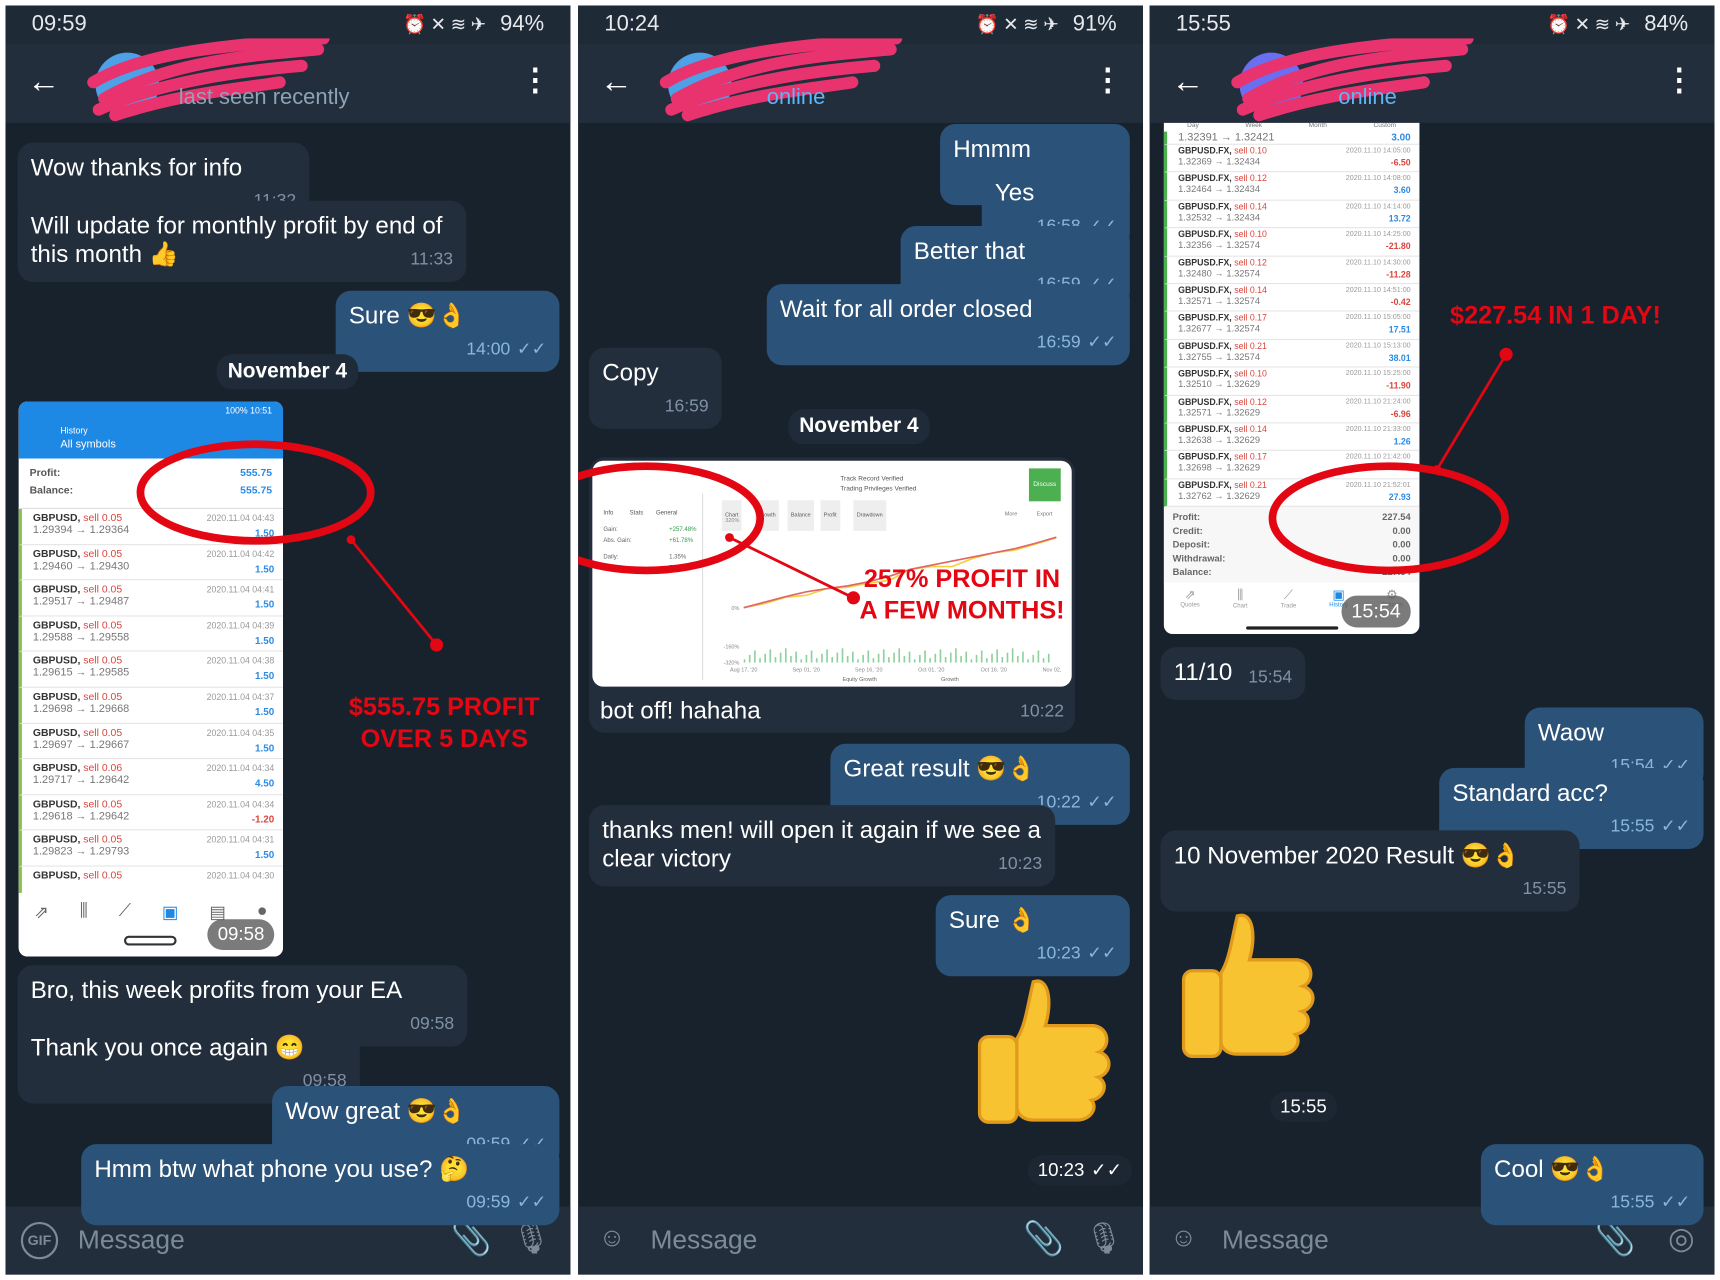  Describe the element at coordinates (1592, 1185) in the screenshot. I see `message-bubble: Cool 😎👌 15:55 ✓✓` at that location.